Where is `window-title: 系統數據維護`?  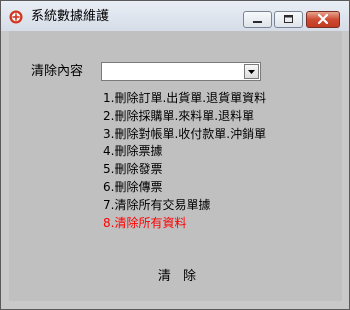 window-title: 系統數據維護 is located at coordinates (70, 16).